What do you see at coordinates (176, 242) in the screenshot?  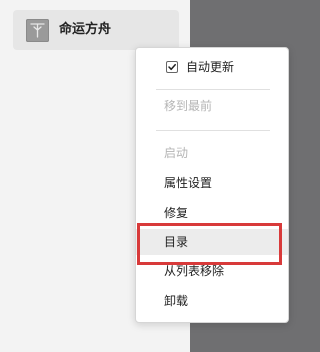 I see `menu-item-label: 目录` at bounding box center [176, 242].